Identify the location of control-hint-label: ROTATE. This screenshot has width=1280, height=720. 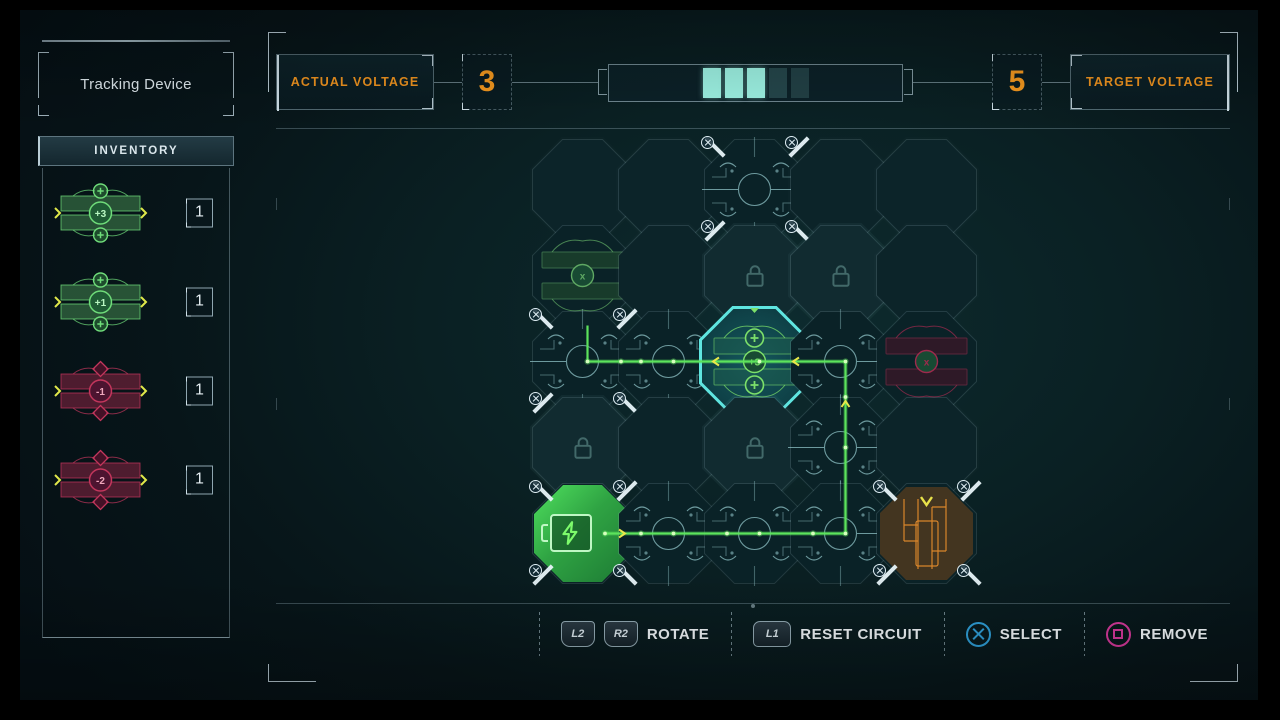
(678, 634).